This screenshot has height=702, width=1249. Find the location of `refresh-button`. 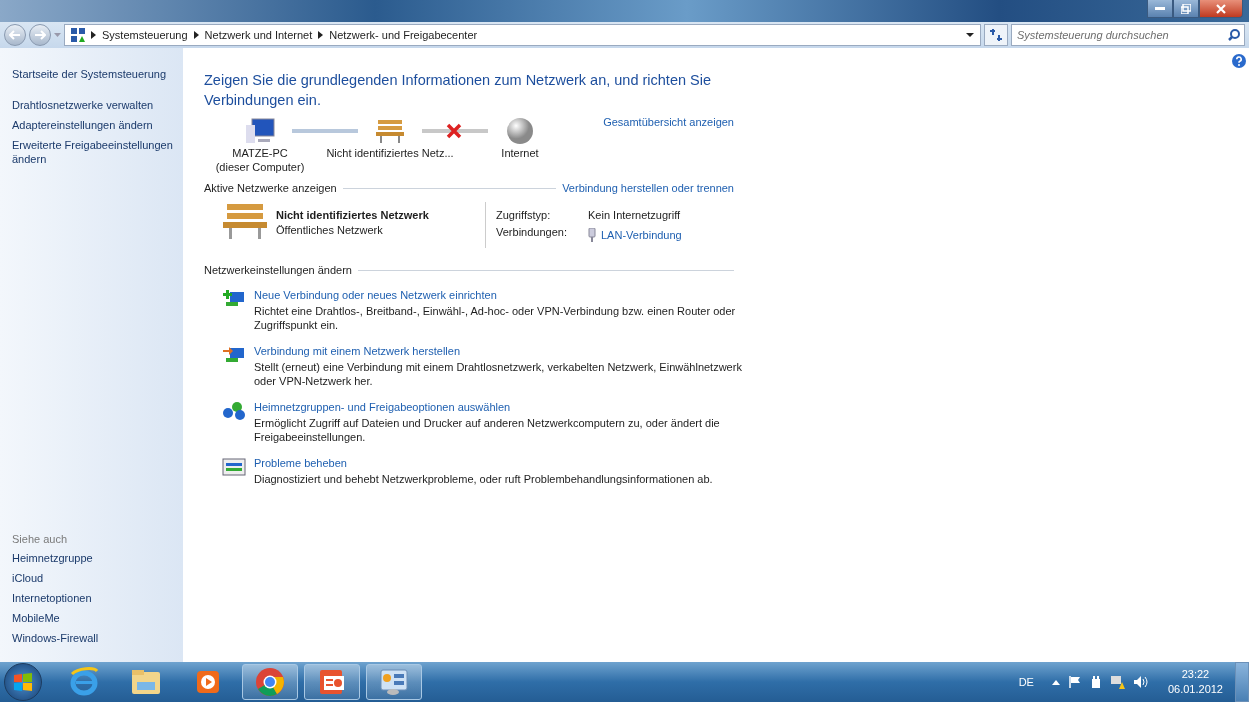

refresh-button is located at coordinates (996, 35).